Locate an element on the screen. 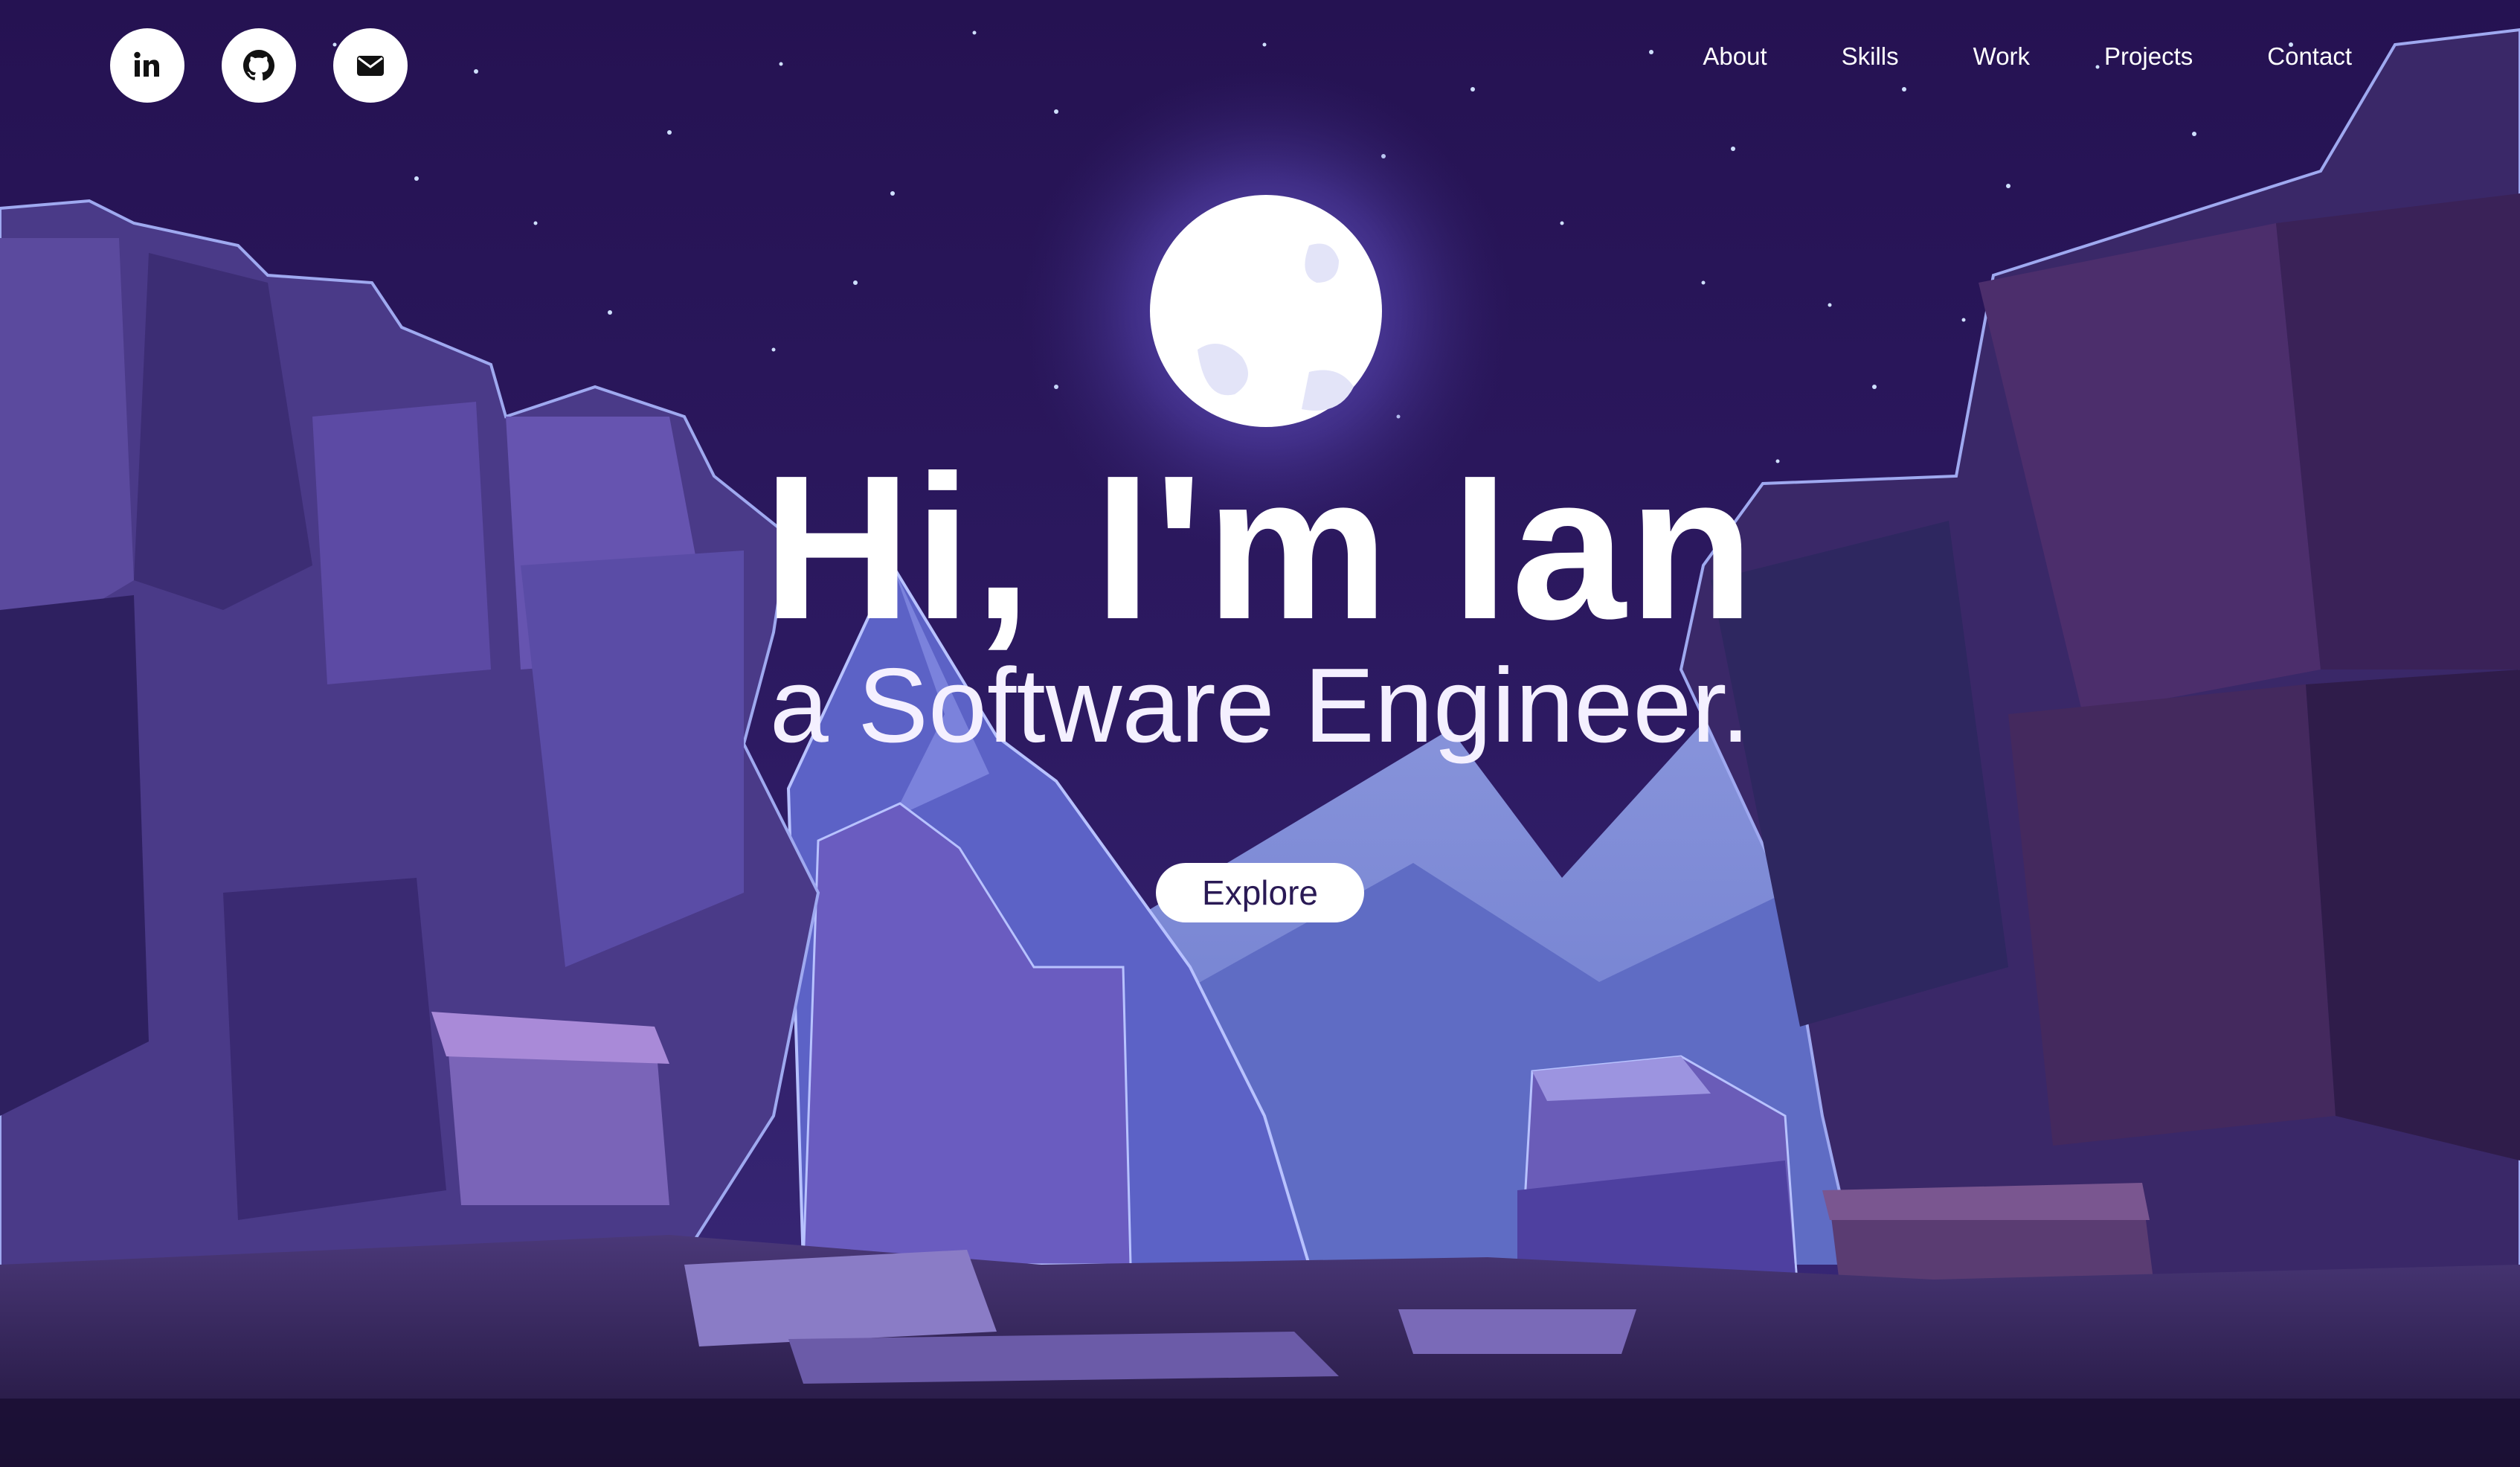 The width and height of the screenshot is (2520, 1467). hero-subtitle: a Software Engineer. is located at coordinates (1260, 705).